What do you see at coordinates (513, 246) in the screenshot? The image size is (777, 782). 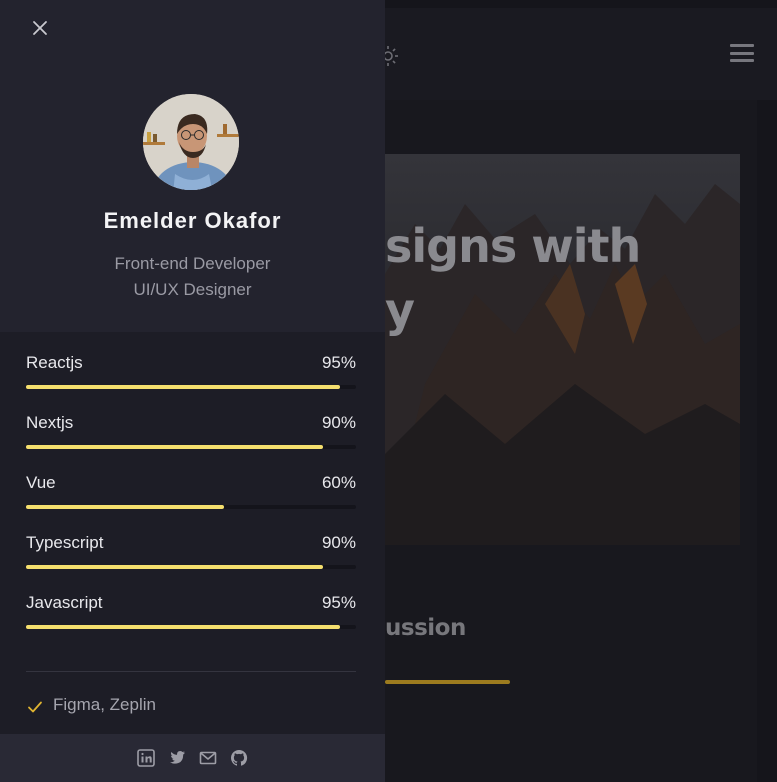 I see `hero-title: signs with` at bounding box center [513, 246].